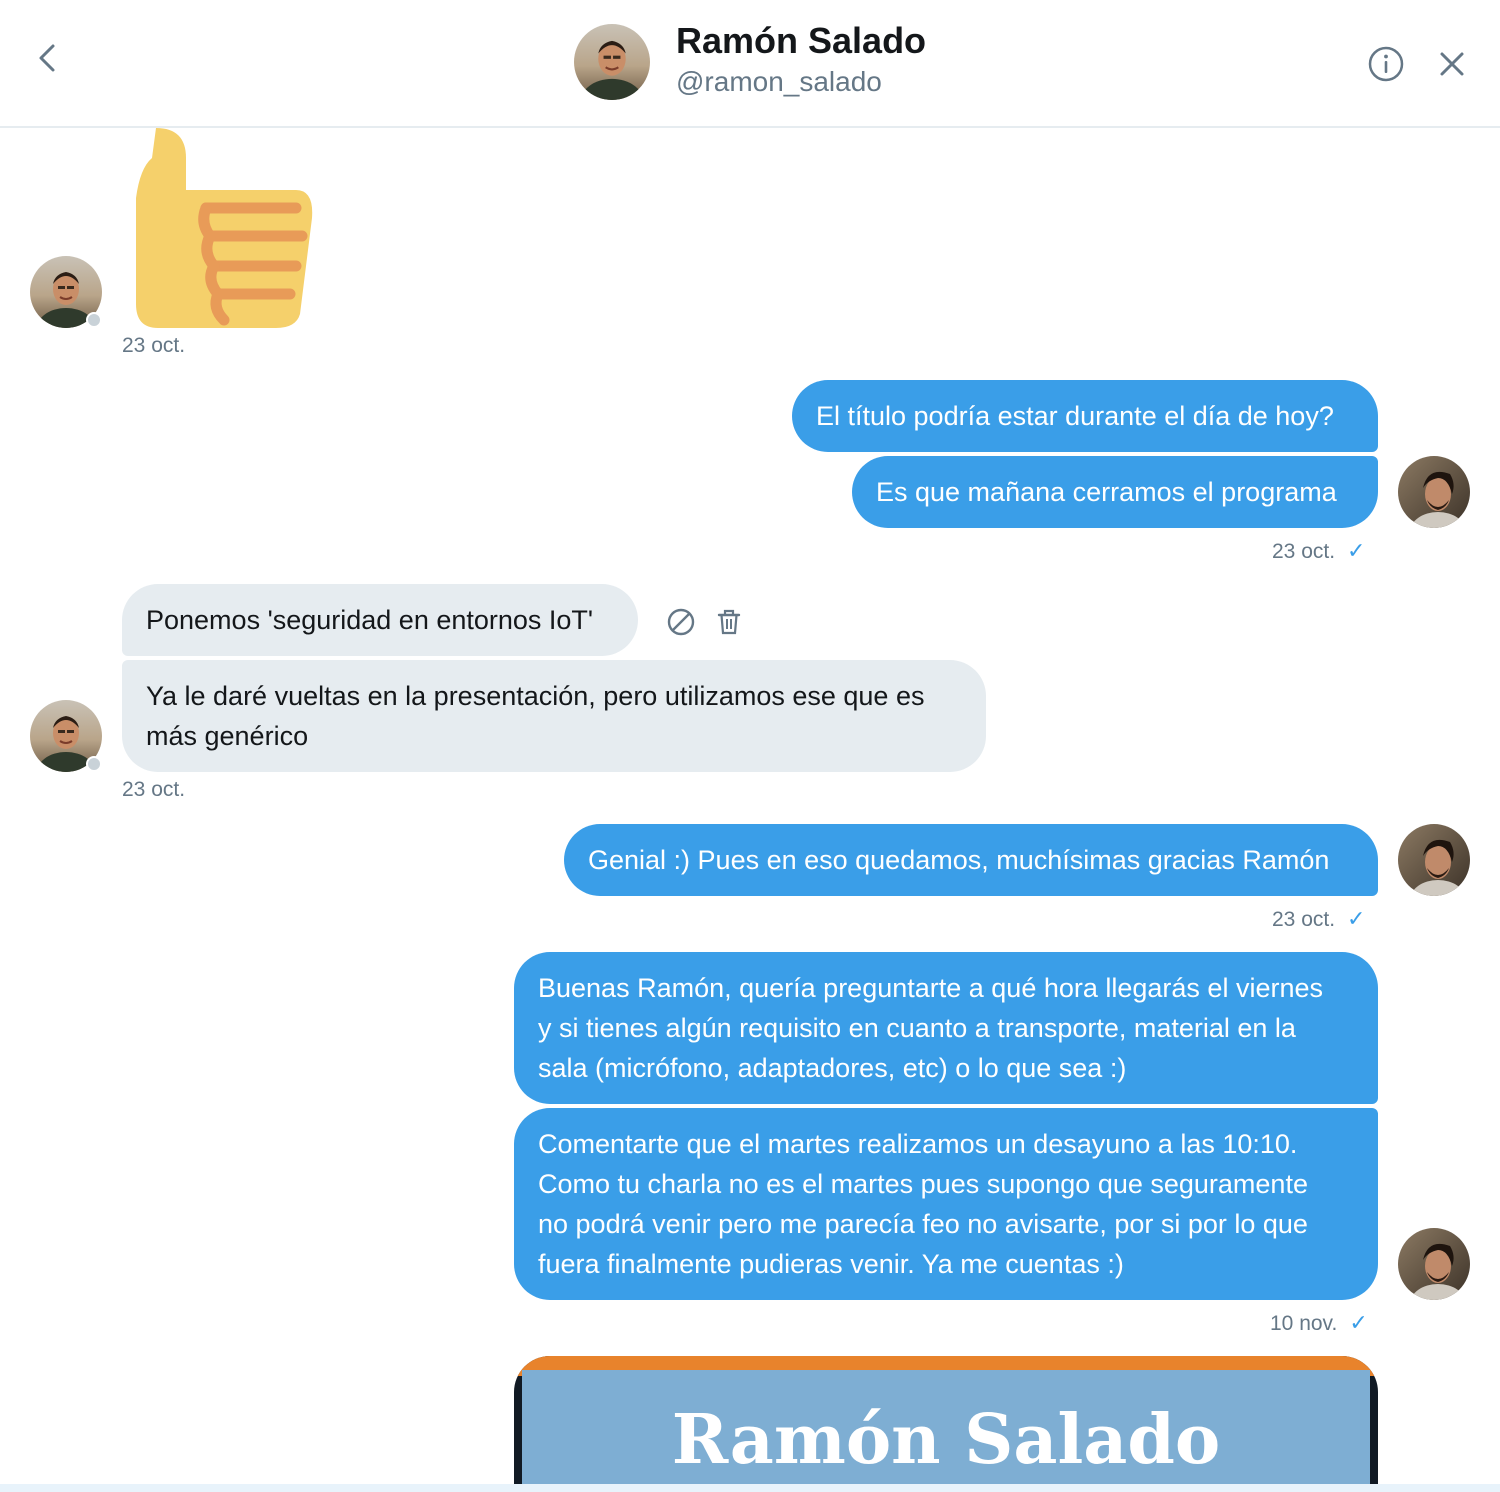 Image resolution: width=1500 pixels, height=1492 pixels. Describe the element at coordinates (946, 1440) in the screenshot. I see `card-title: Ramón Salado` at that location.